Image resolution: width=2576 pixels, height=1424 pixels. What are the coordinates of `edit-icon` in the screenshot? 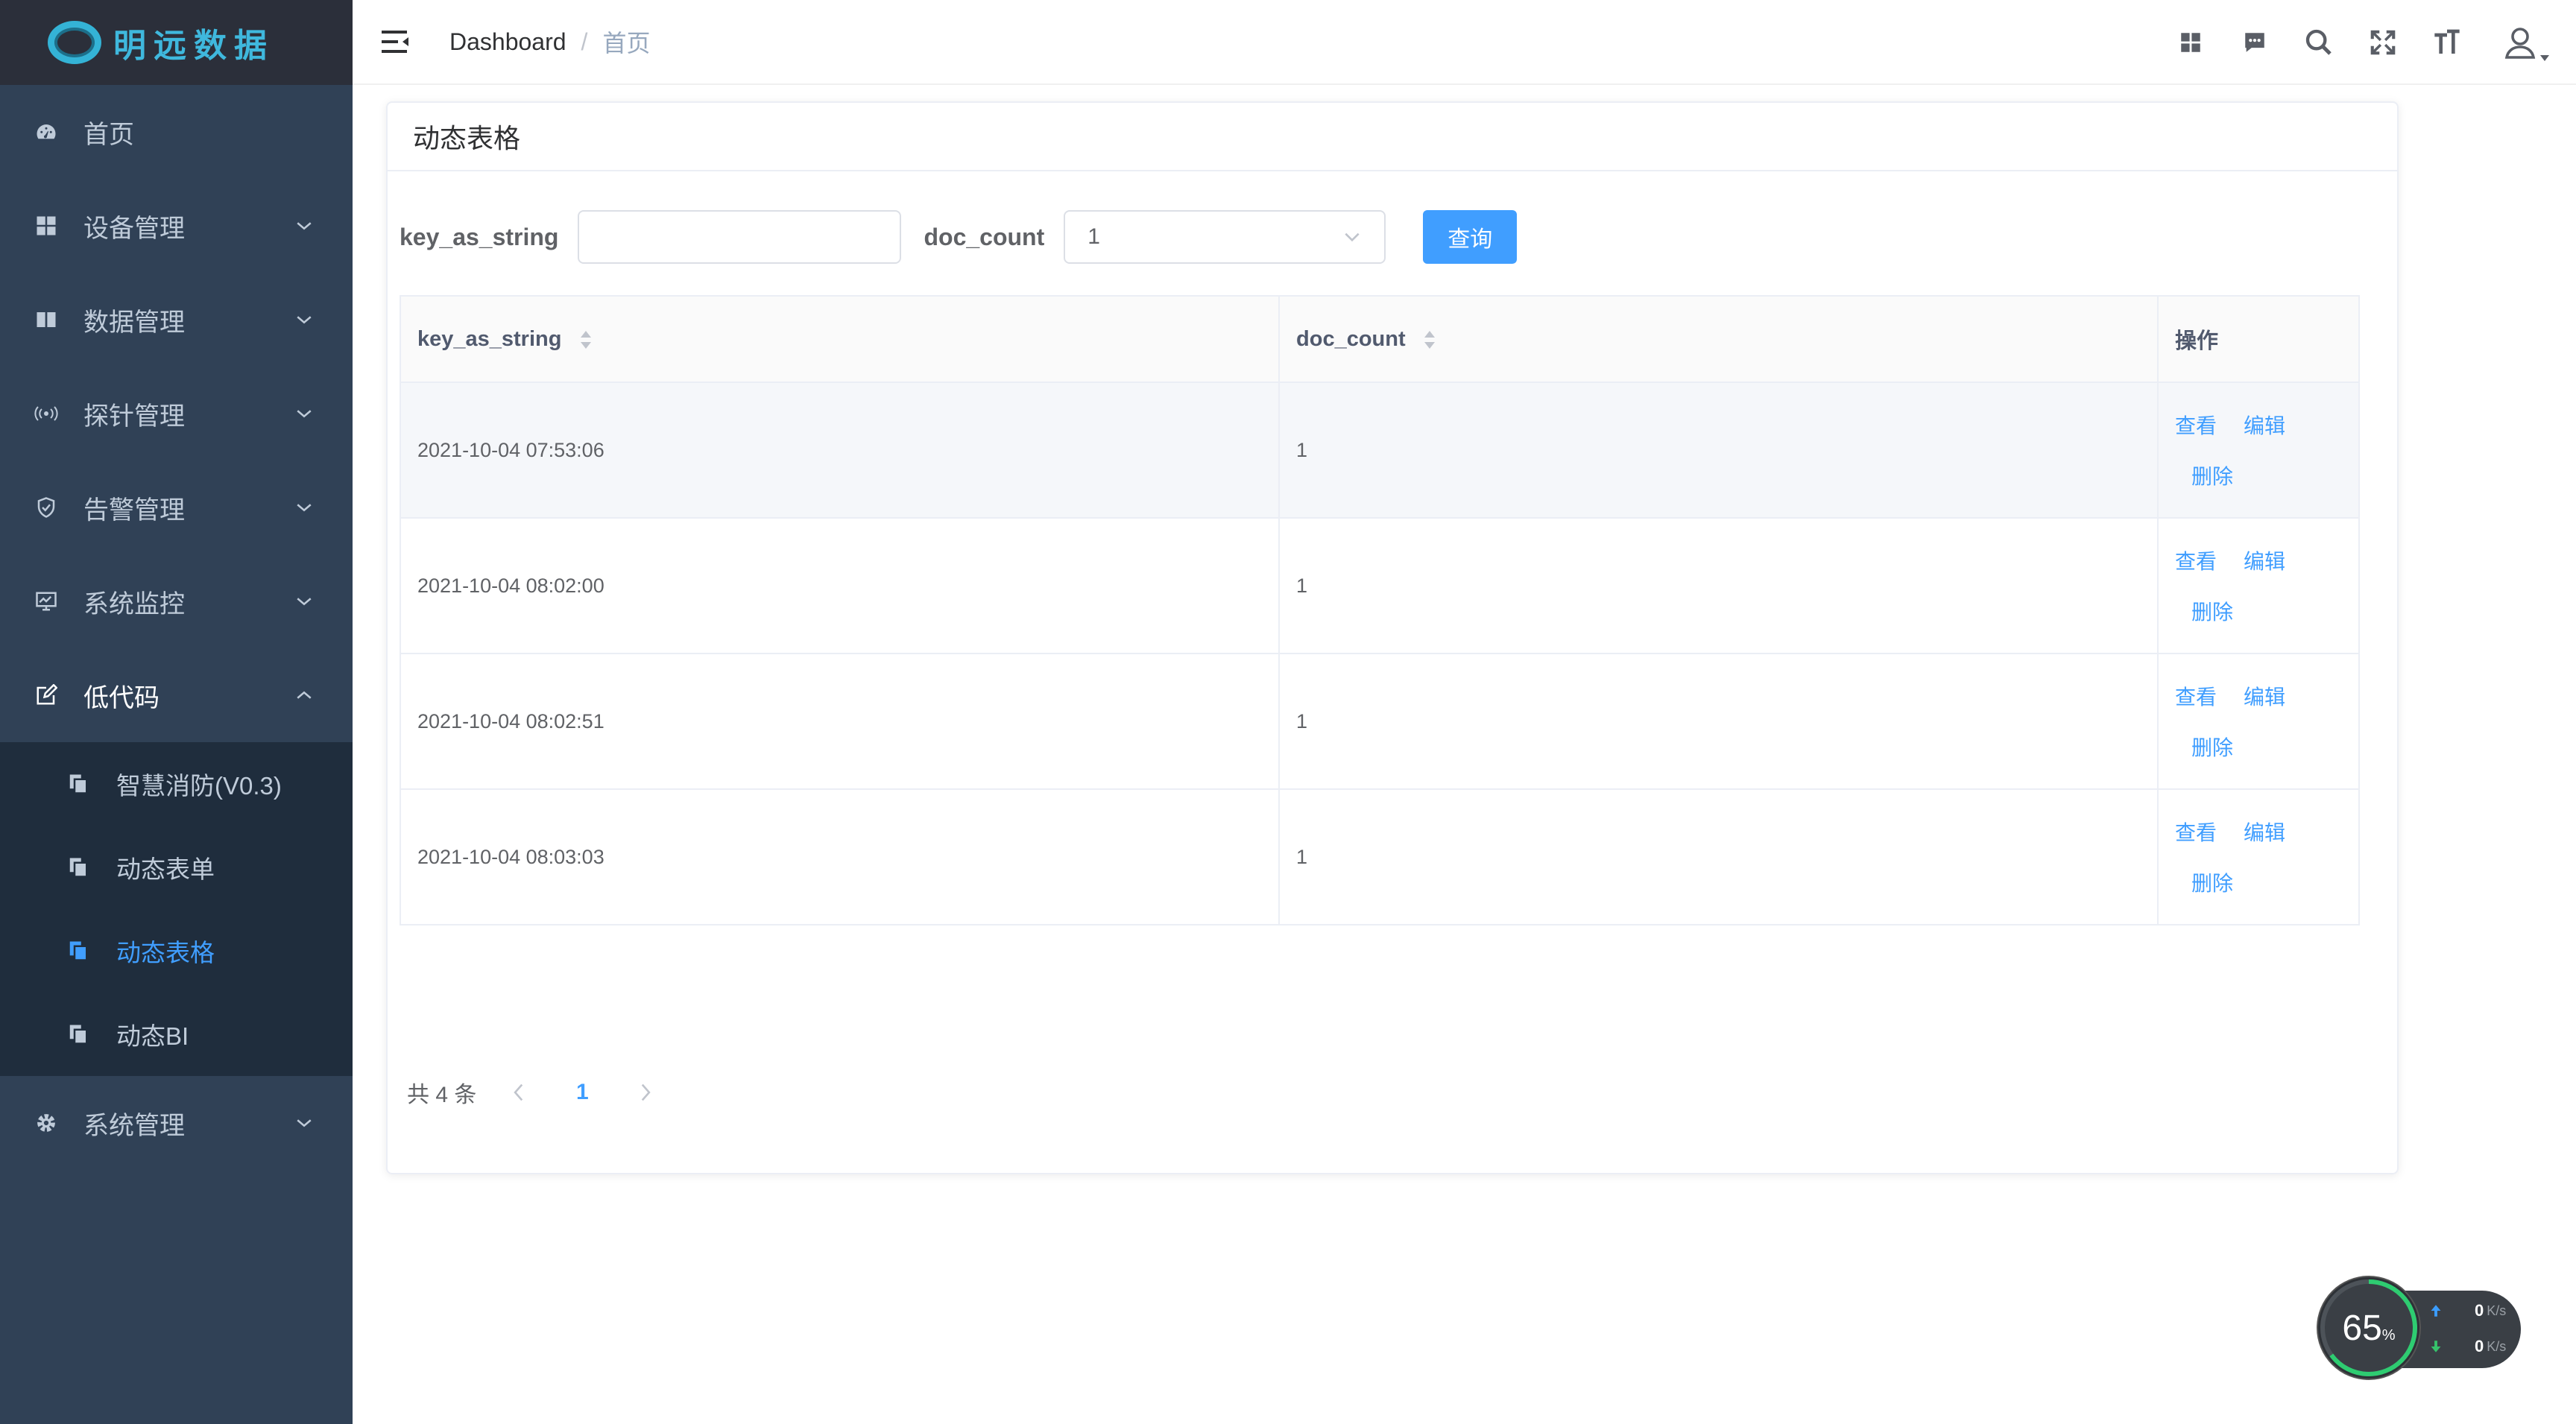 It's located at (46, 696).